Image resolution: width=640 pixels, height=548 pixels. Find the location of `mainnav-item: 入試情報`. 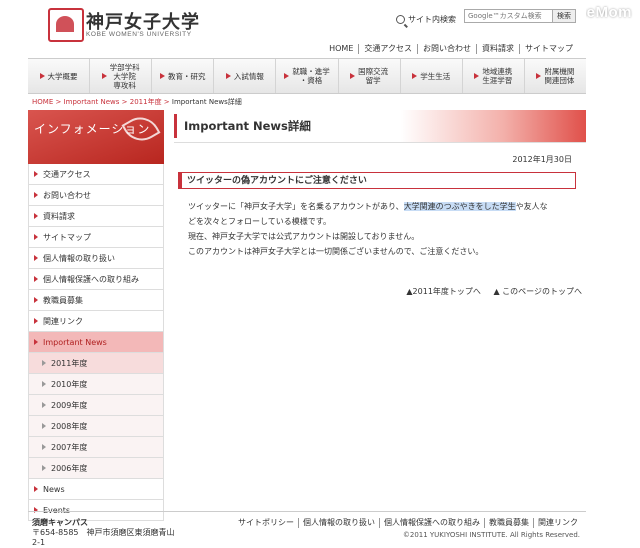

mainnav-item: 入試情報 is located at coordinates (244, 76).